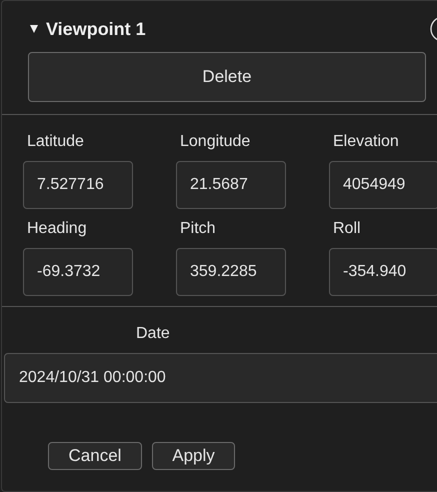 This screenshot has width=437, height=492. I want to click on field-label: Heading, so click(57, 229).